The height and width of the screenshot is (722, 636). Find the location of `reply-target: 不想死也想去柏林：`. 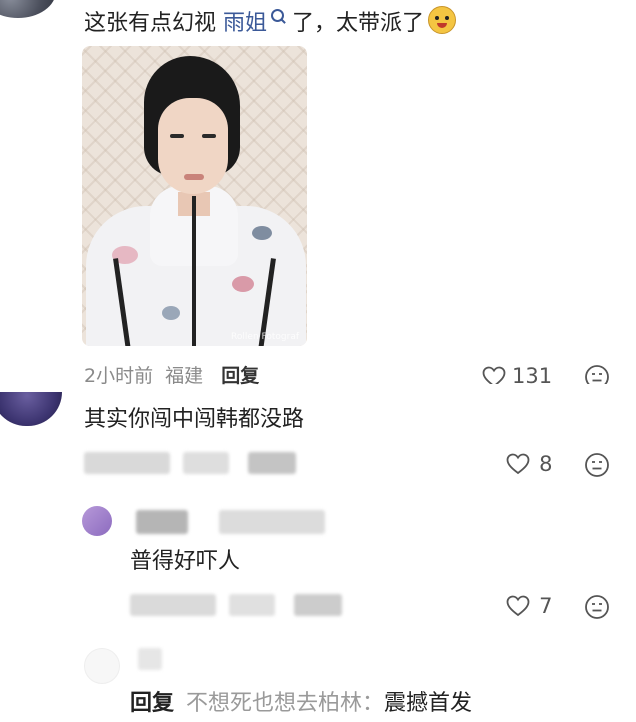

reply-target: 不想死也想去柏林： is located at coordinates (285, 703).